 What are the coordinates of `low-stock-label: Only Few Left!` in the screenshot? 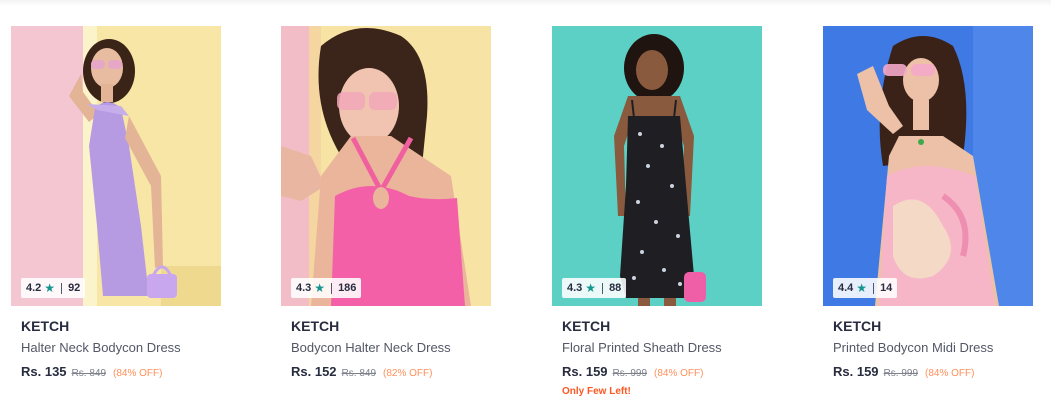 It's located at (596, 391).